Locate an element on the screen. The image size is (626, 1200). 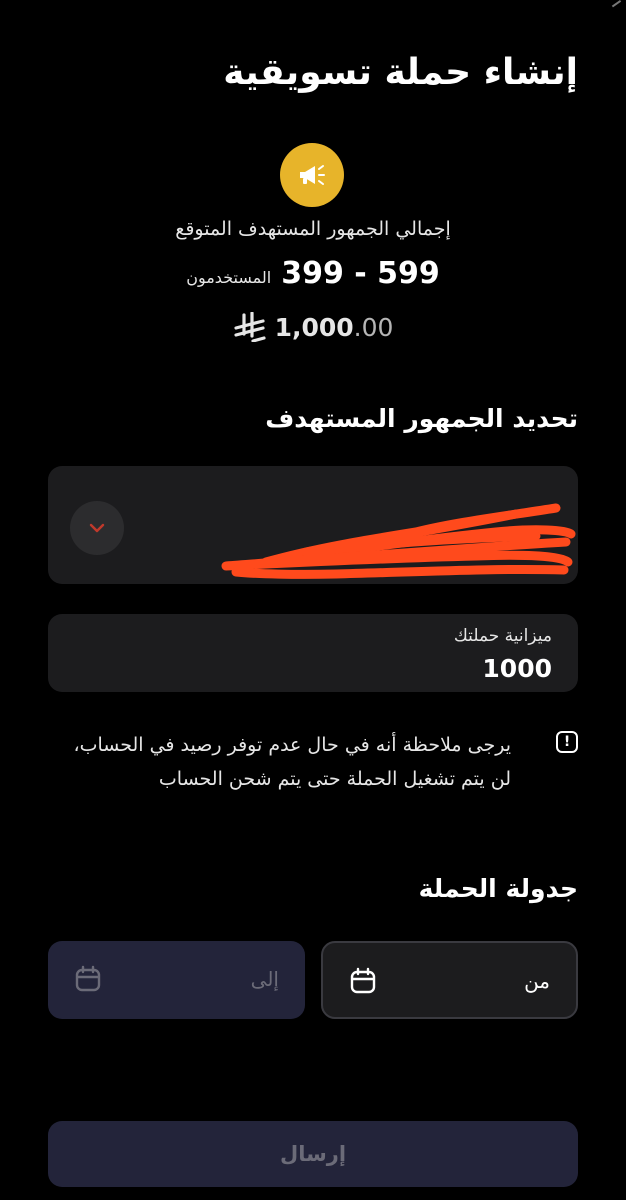
budget-decimal: .00 is located at coordinates (373, 327).